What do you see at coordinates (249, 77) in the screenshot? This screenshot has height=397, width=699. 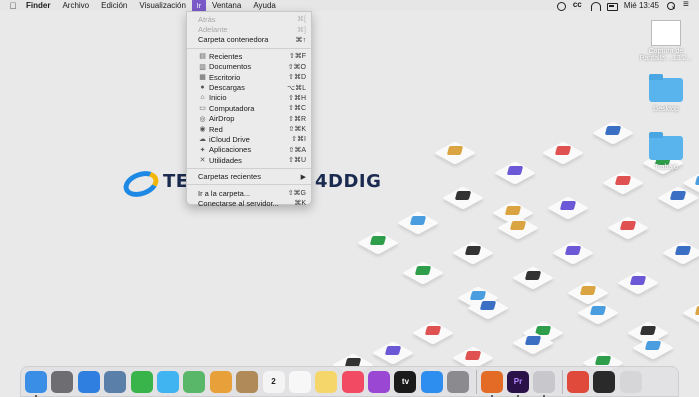 I see `menu-item-escritorio: ▦ Escritorio ⇧⌘D` at bounding box center [249, 77].